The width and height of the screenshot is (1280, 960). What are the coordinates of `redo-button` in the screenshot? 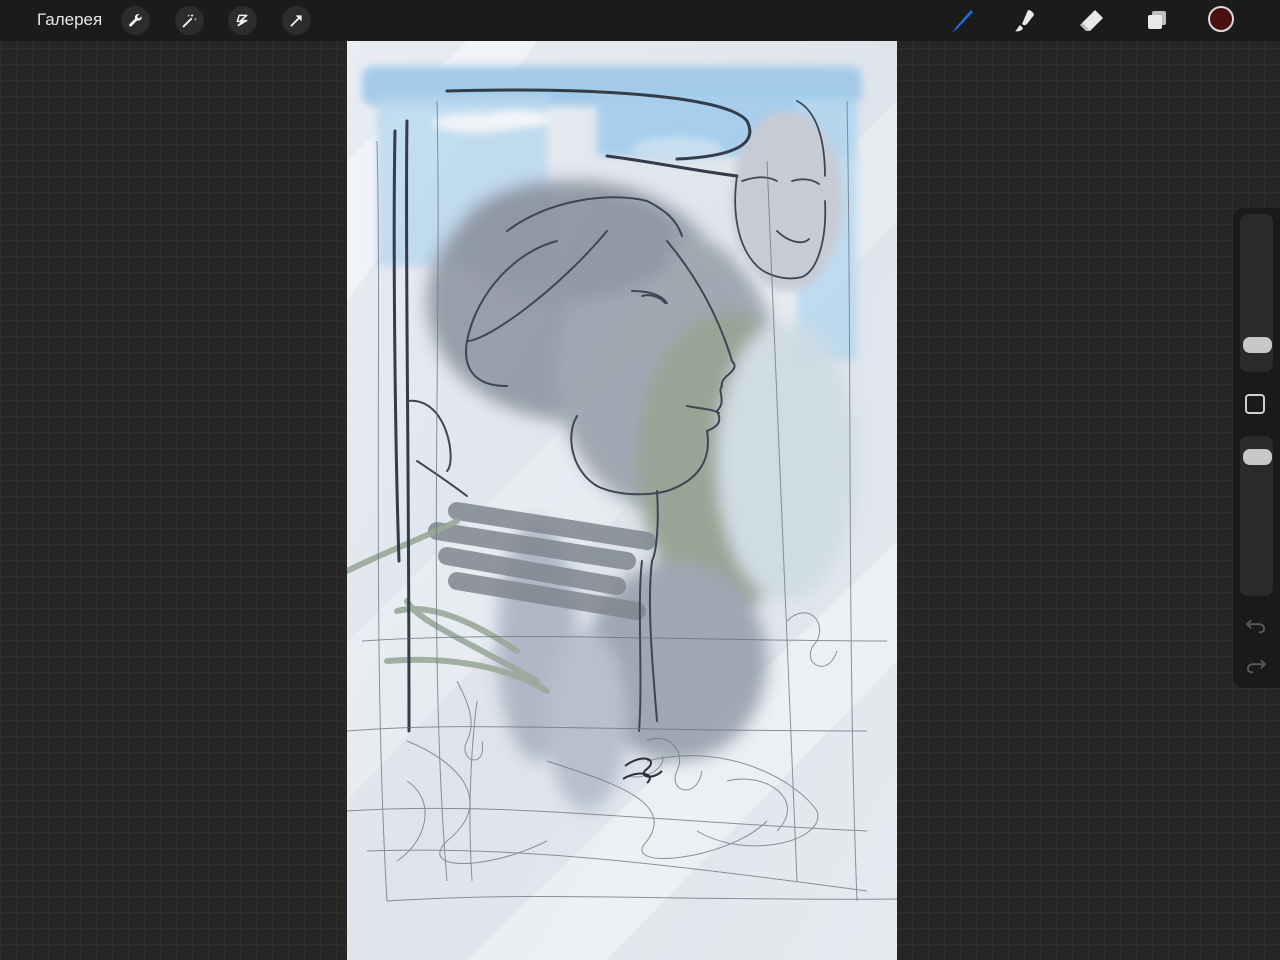 It's located at (1256, 666).